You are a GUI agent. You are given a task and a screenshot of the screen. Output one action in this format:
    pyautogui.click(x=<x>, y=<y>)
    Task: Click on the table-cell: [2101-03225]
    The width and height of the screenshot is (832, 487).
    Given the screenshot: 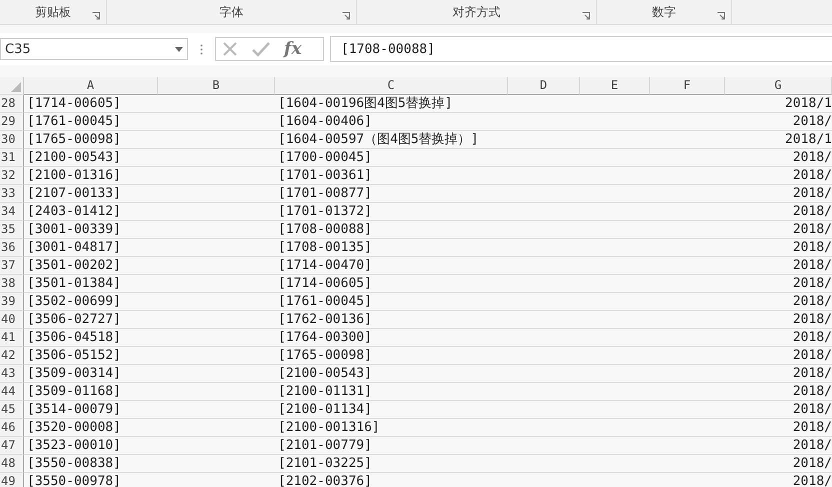 What is the action you would take?
    pyautogui.click(x=391, y=464)
    